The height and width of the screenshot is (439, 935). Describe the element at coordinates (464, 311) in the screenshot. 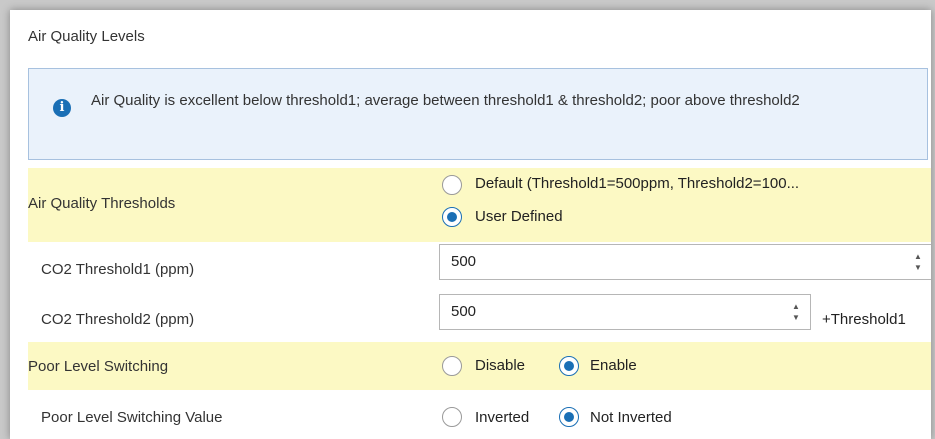

I see `co2-threshold2-value: 500` at that location.